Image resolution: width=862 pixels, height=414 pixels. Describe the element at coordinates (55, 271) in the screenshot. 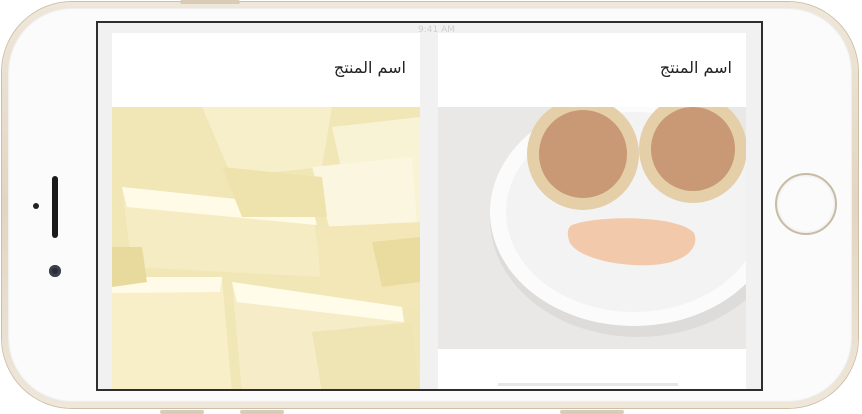

I see `front-camera-icon` at that location.